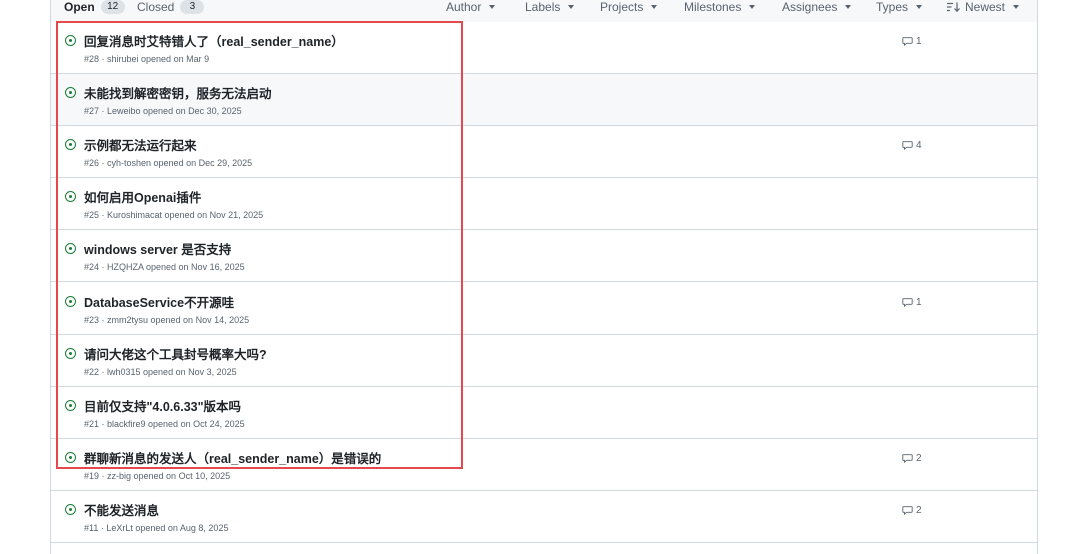 The width and height of the screenshot is (1080, 554). What do you see at coordinates (79, 7) in the screenshot?
I see `open-issues-label: Open` at bounding box center [79, 7].